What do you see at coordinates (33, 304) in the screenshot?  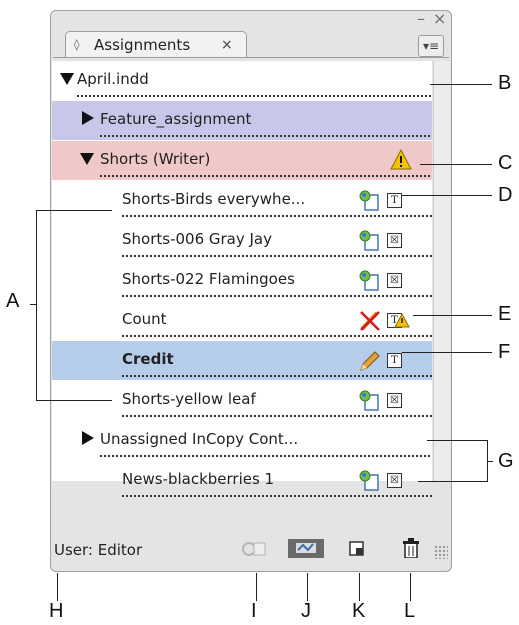 I see `callout-tick-a` at bounding box center [33, 304].